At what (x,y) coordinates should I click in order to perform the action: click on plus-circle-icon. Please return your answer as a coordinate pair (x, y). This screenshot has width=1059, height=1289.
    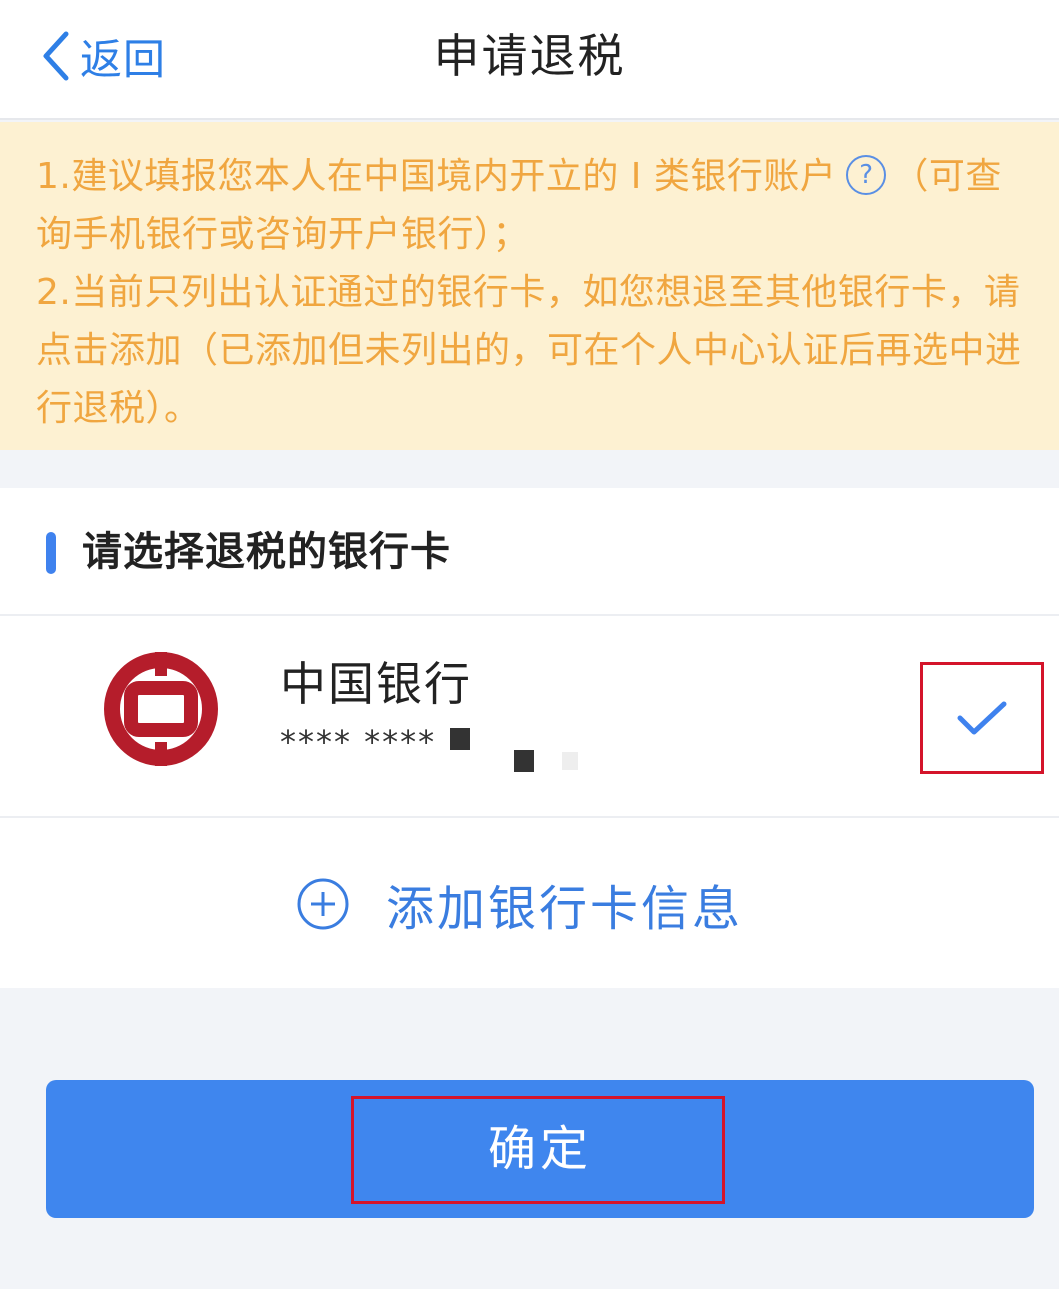
    Looking at the image, I should click on (323, 904).